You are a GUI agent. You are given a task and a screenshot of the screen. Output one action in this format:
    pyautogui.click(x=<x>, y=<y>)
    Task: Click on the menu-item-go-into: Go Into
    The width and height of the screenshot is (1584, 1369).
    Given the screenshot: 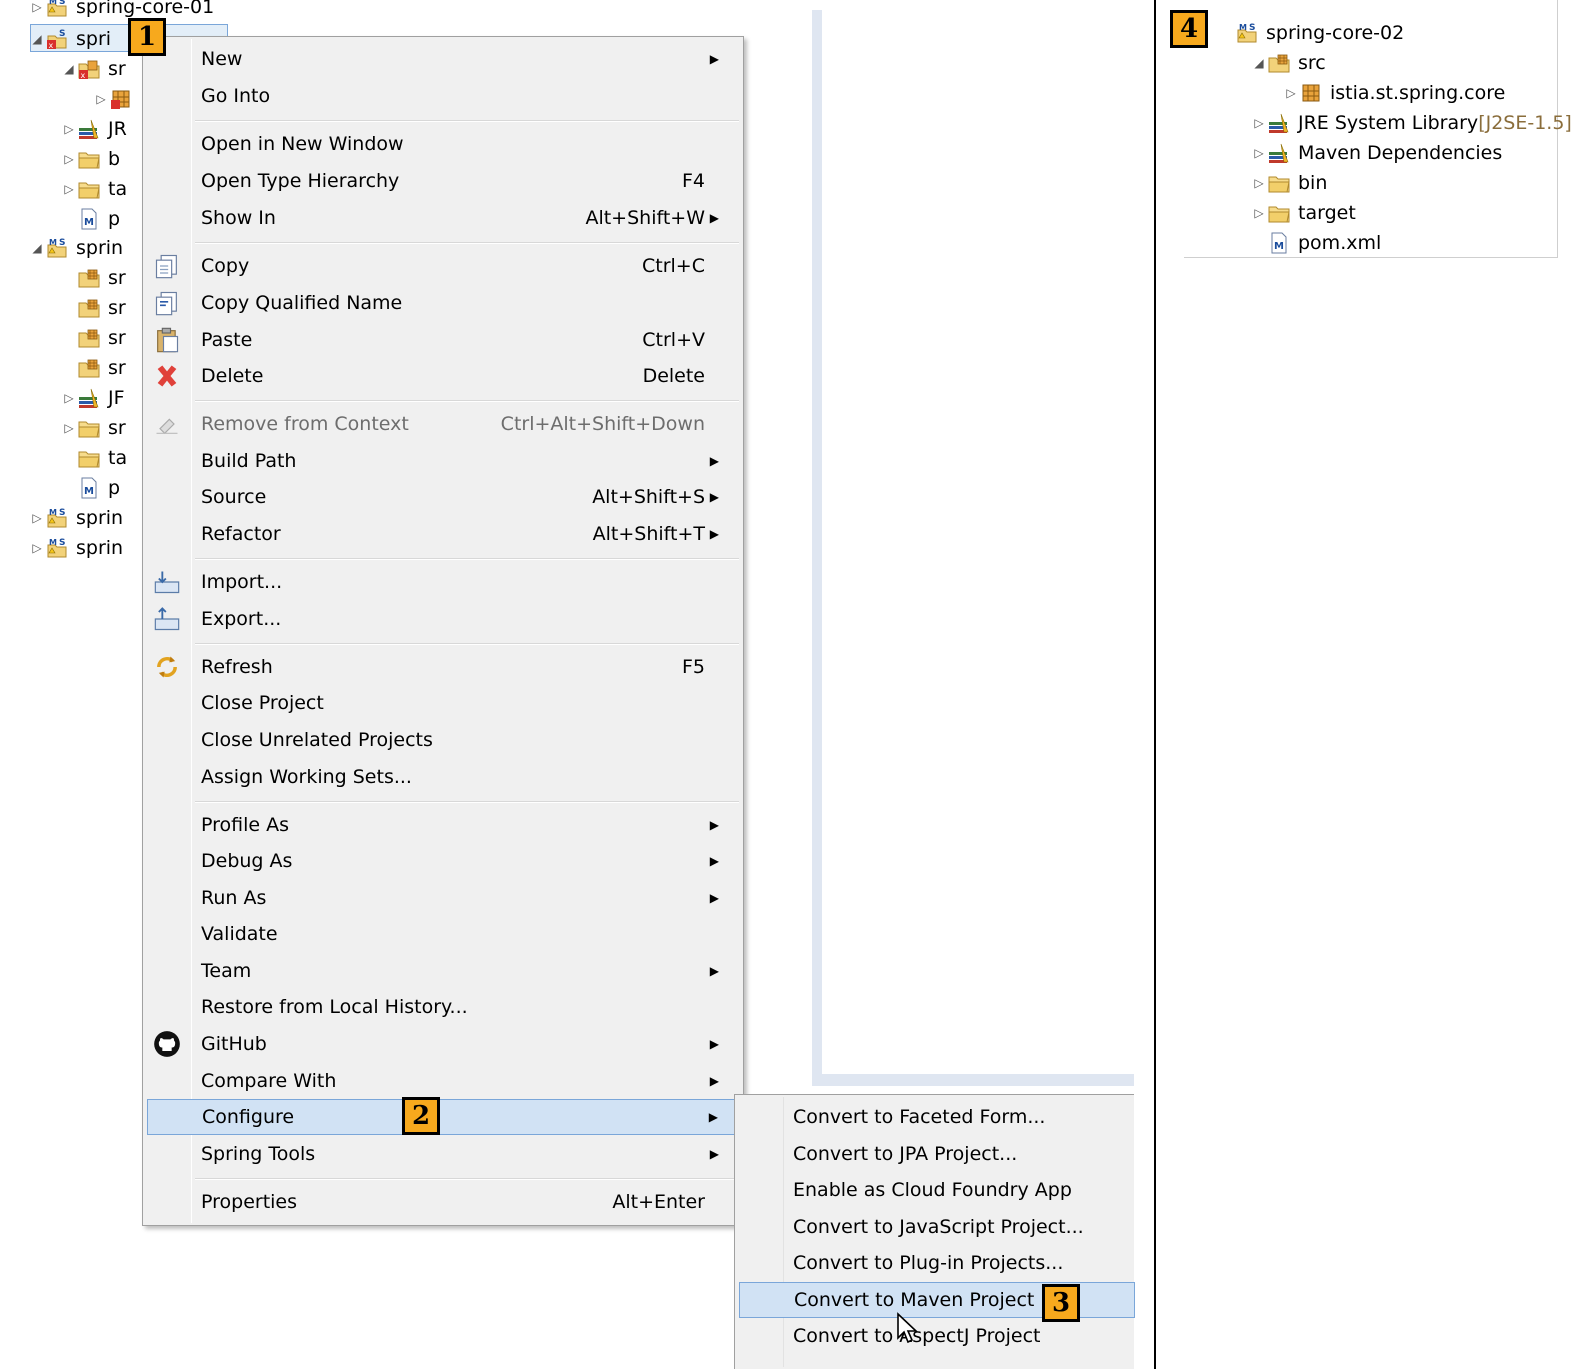 What is the action you would take?
    pyautogui.click(x=442, y=96)
    